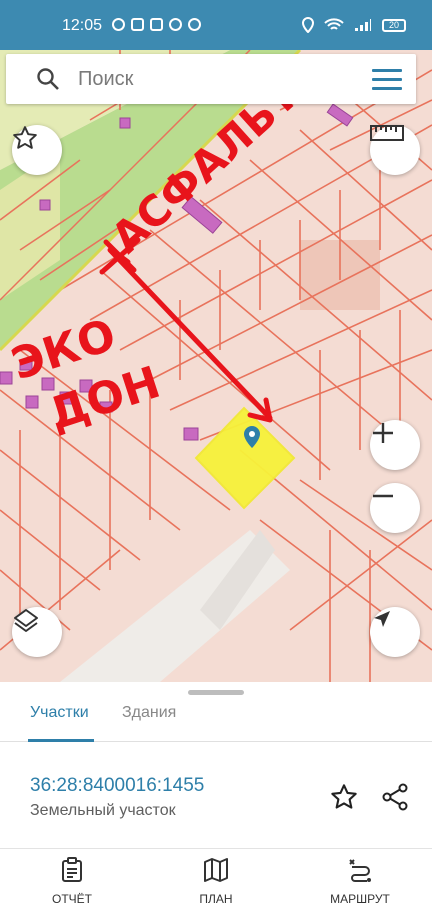 The image size is (432, 910). I want to click on layers-icon, so click(26, 620).